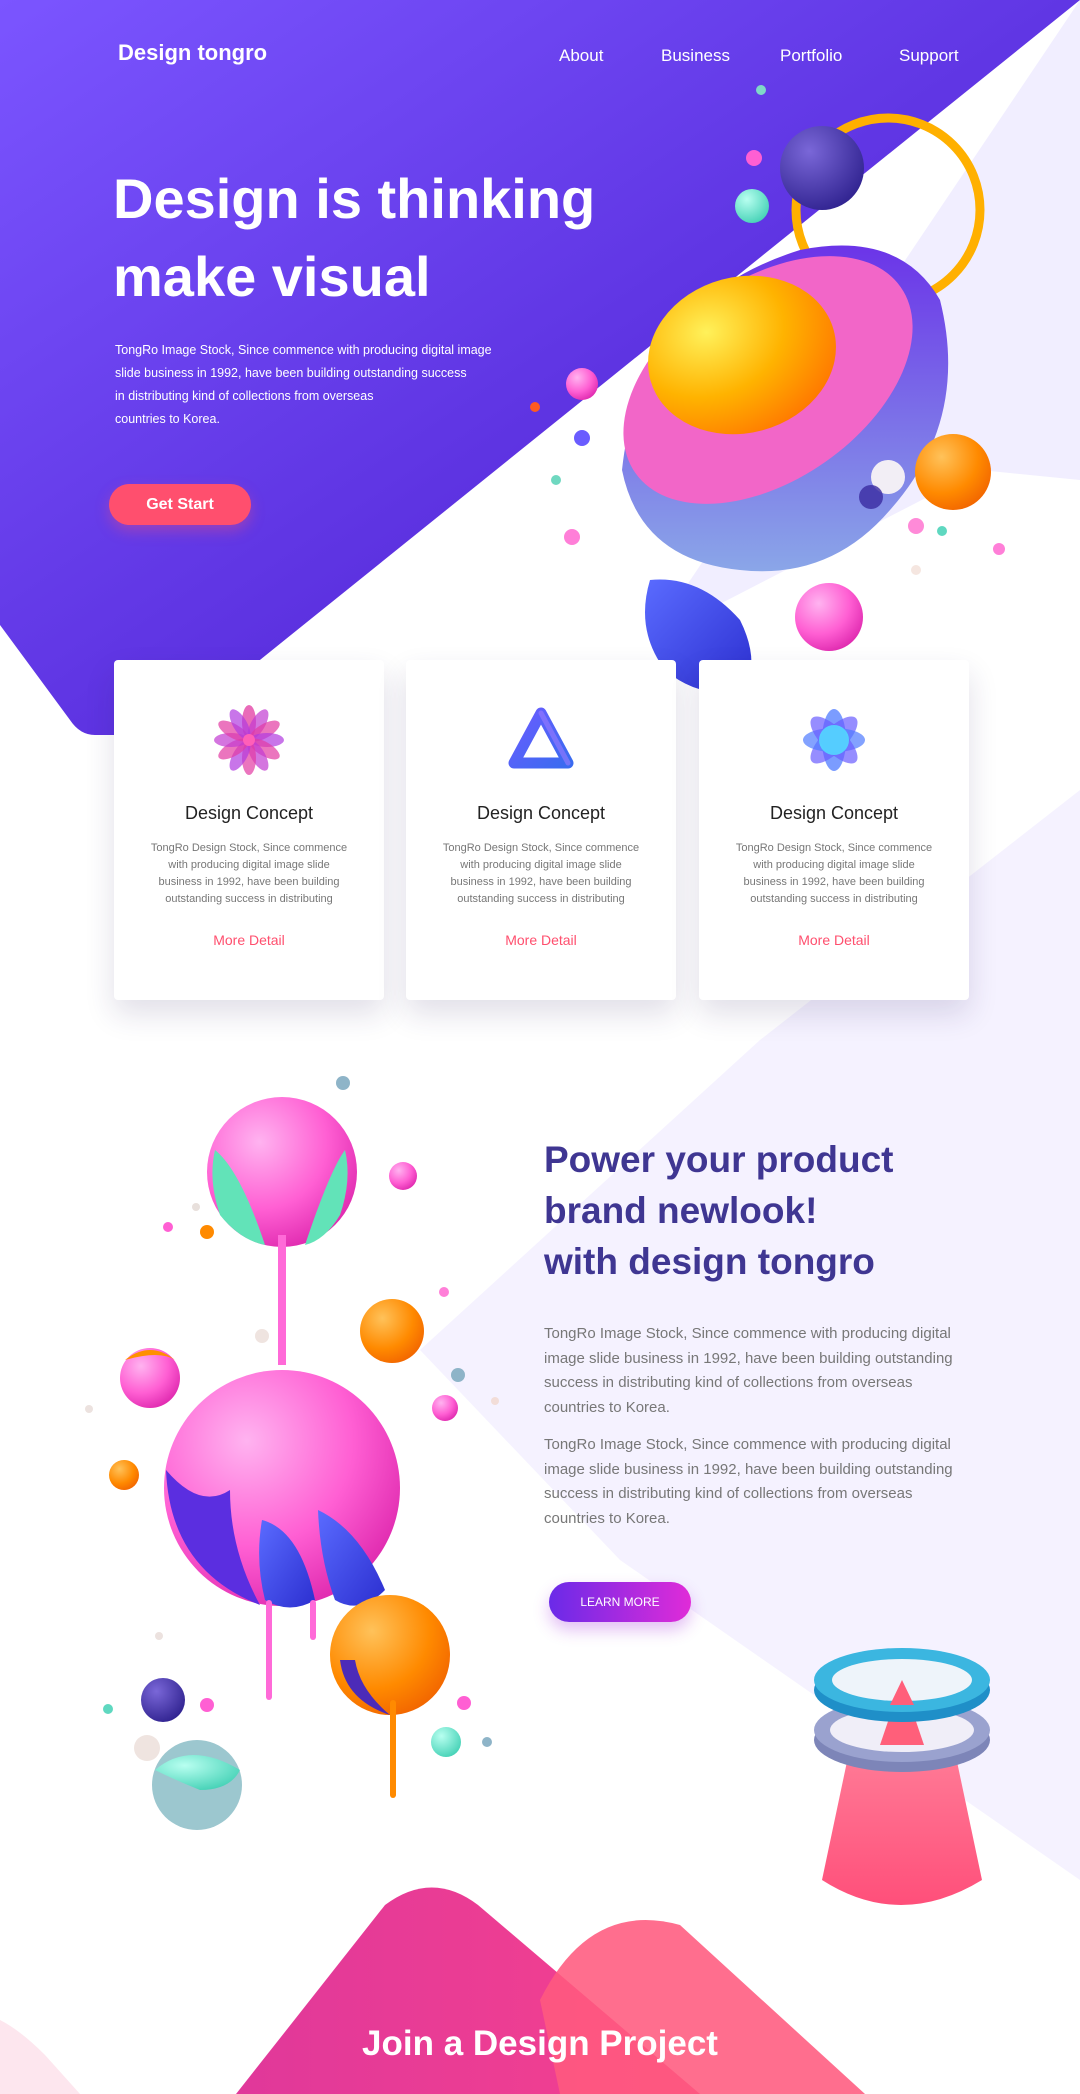 The image size is (1080, 2094). What do you see at coordinates (581, 56) in the screenshot?
I see `nav-about: About` at bounding box center [581, 56].